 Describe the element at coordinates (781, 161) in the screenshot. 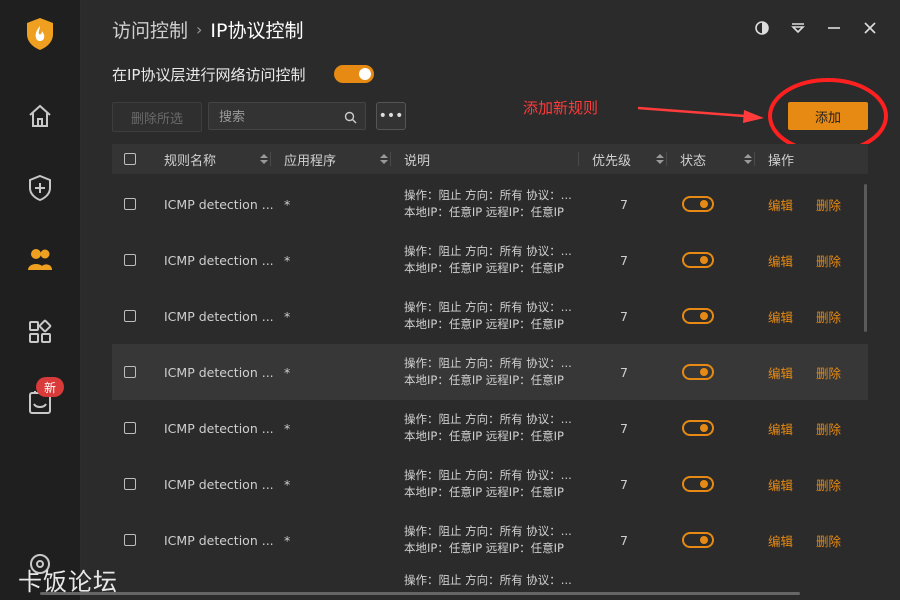

I see `col-actions-label: 操作` at that location.